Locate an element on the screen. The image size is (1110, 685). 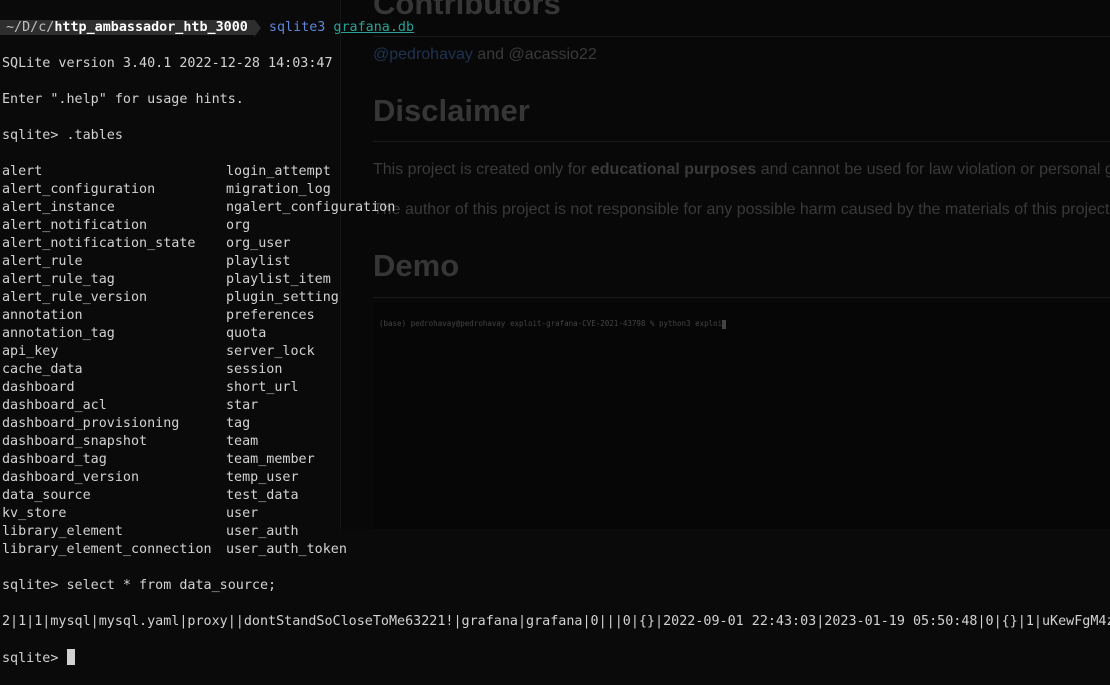
table-name: annotation is located at coordinates (42, 315).